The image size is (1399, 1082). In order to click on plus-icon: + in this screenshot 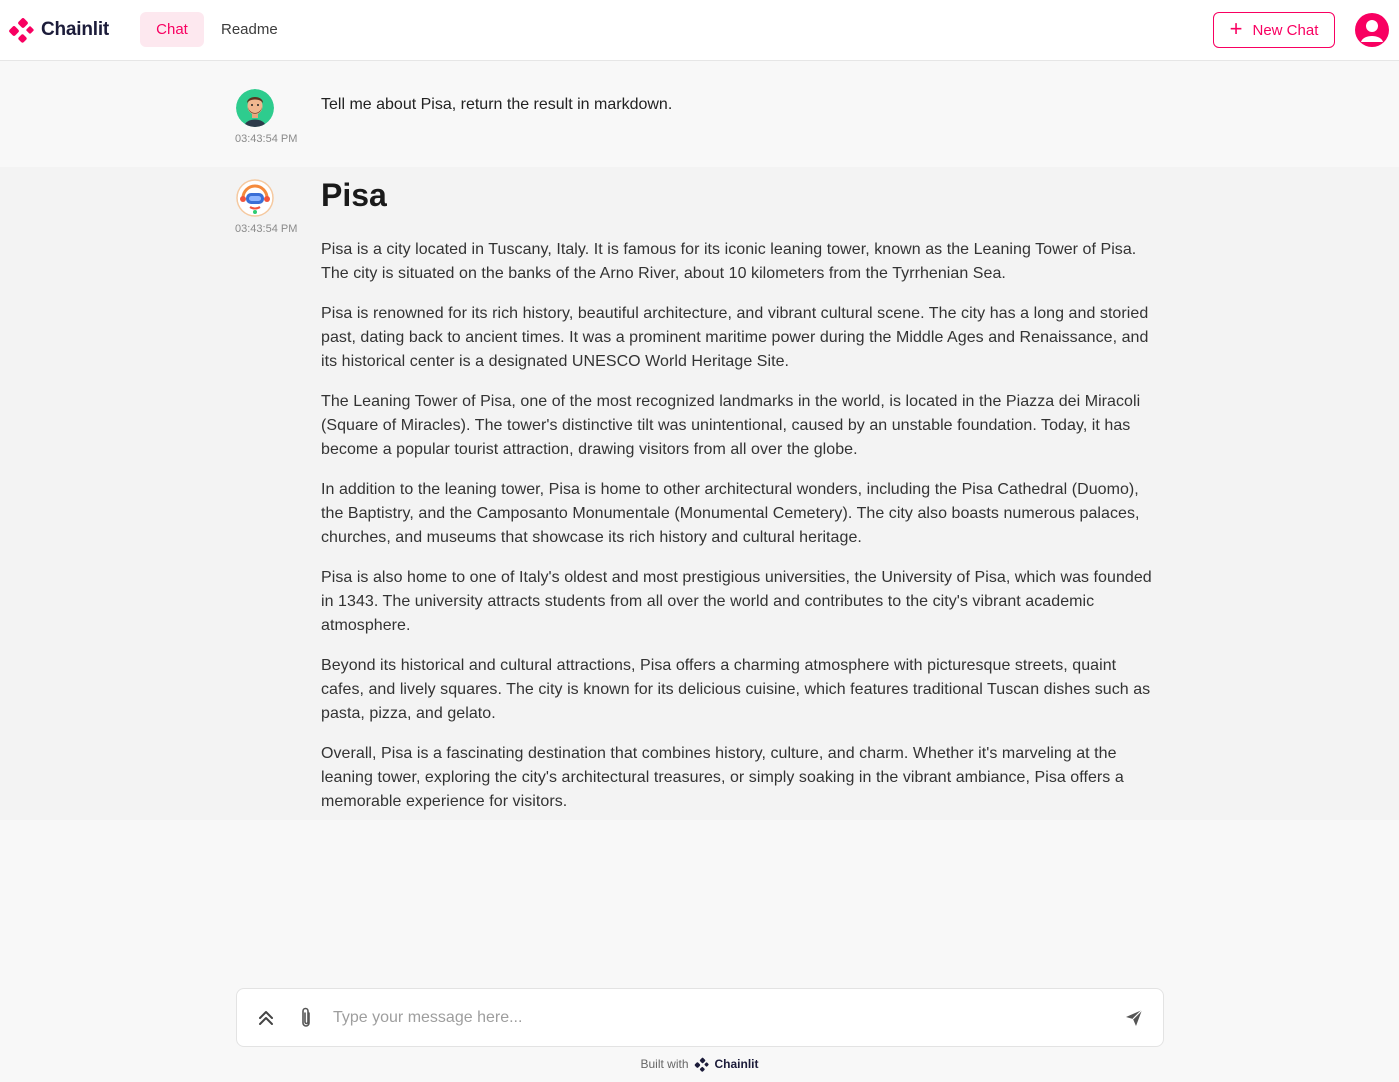, I will do `click(1236, 28)`.